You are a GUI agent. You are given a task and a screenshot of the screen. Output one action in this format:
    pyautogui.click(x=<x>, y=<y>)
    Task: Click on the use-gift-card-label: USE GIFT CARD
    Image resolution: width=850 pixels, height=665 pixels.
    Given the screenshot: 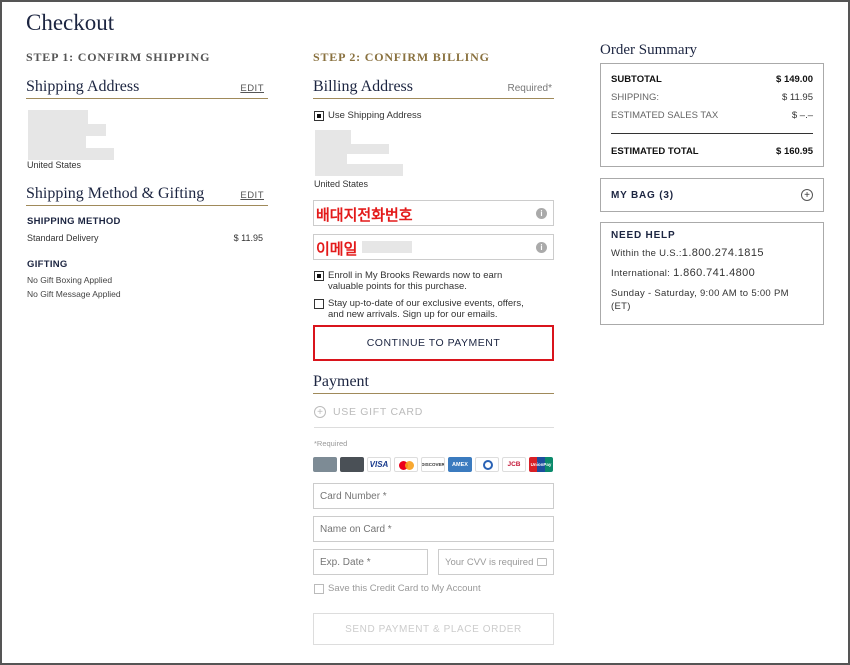 What is the action you would take?
    pyautogui.click(x=378, y=412)
    